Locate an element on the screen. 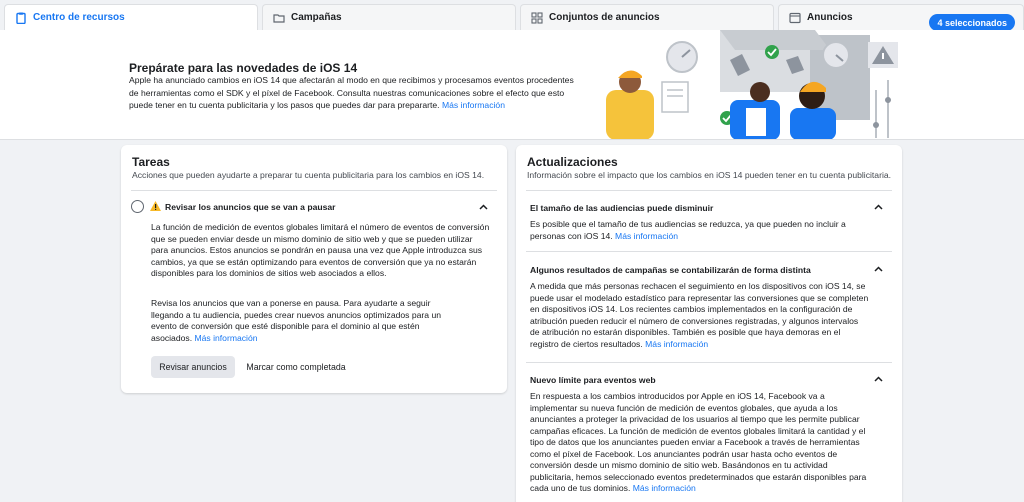 The width and height of the screenshot is (1024, 502). task-header-review-paused-ads: Revisar los anuncios que se van a pausar is located at coordinates (314, 208).